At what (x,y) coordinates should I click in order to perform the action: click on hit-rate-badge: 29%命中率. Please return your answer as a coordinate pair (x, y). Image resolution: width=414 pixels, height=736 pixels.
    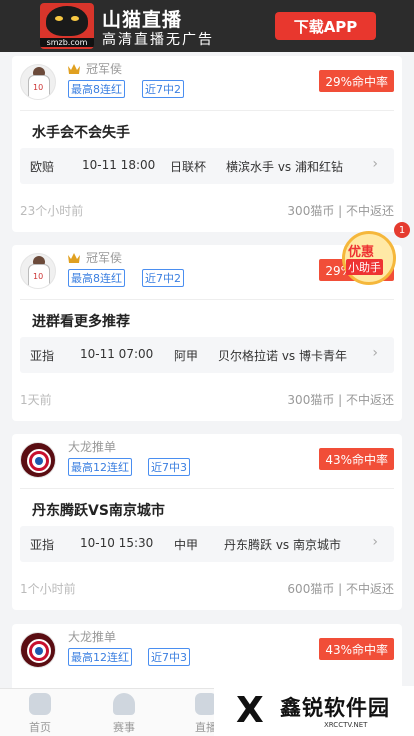
    Looking at the image, I should click on (356, 81).